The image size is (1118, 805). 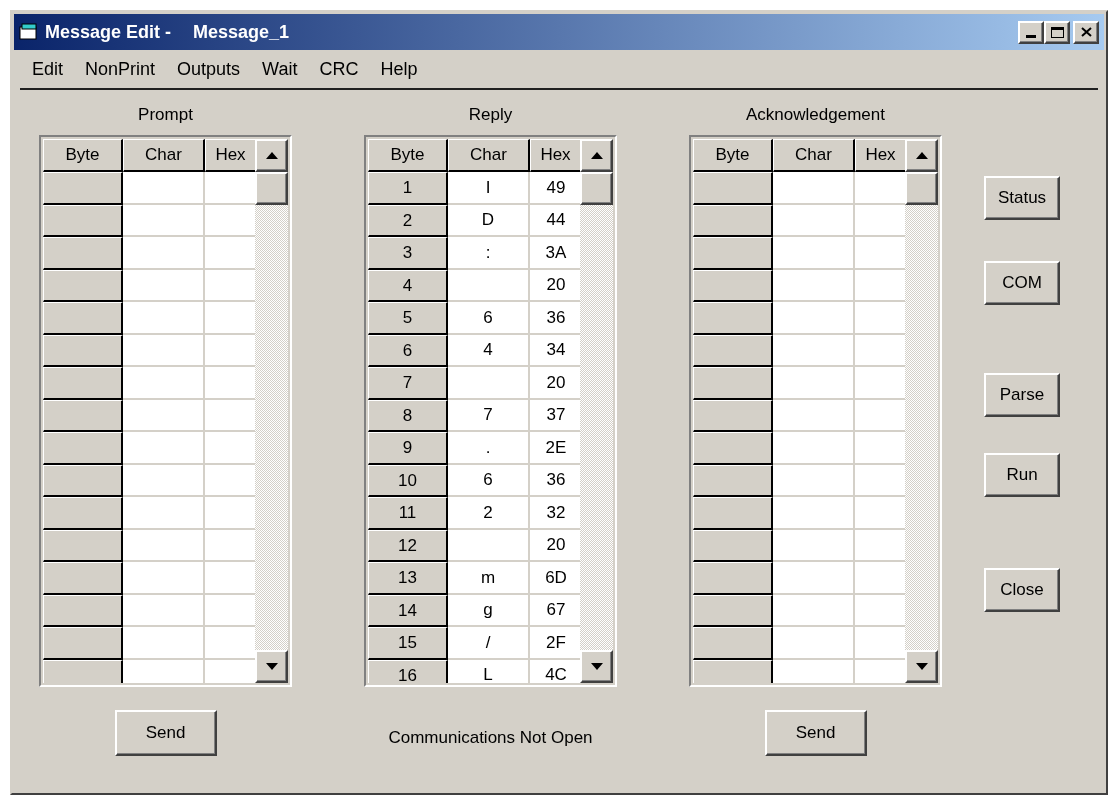 What do you see at coordinates (1022, 395) in the screenshot?
I see `action-button: Parse` at bounding box center [1022, 395].